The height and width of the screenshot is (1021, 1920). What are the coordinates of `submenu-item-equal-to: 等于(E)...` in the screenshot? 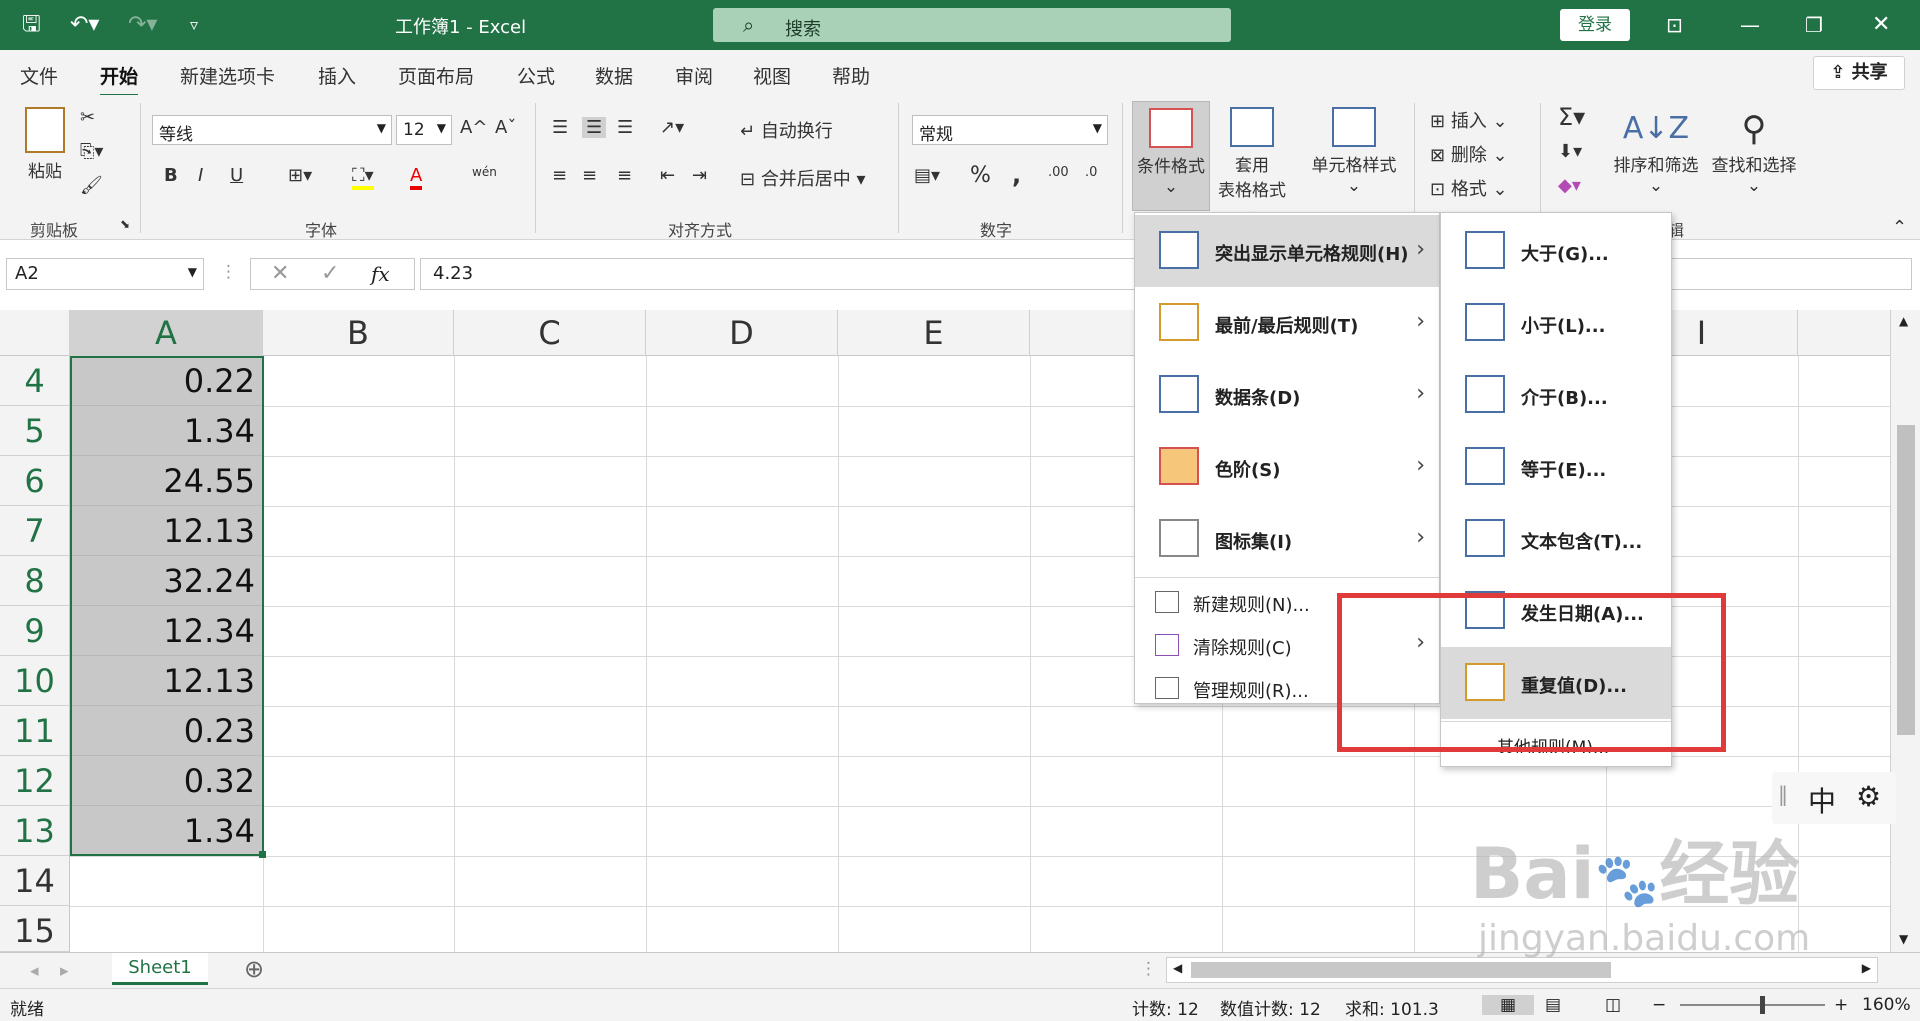 It's located at (1556, 467).